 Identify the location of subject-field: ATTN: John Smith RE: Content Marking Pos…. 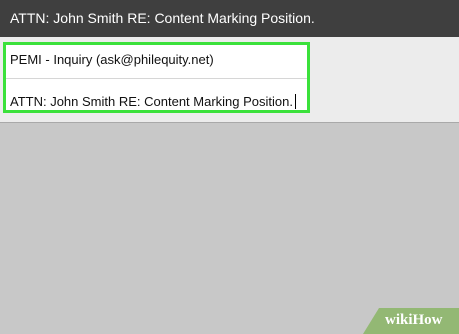
(153, 101).